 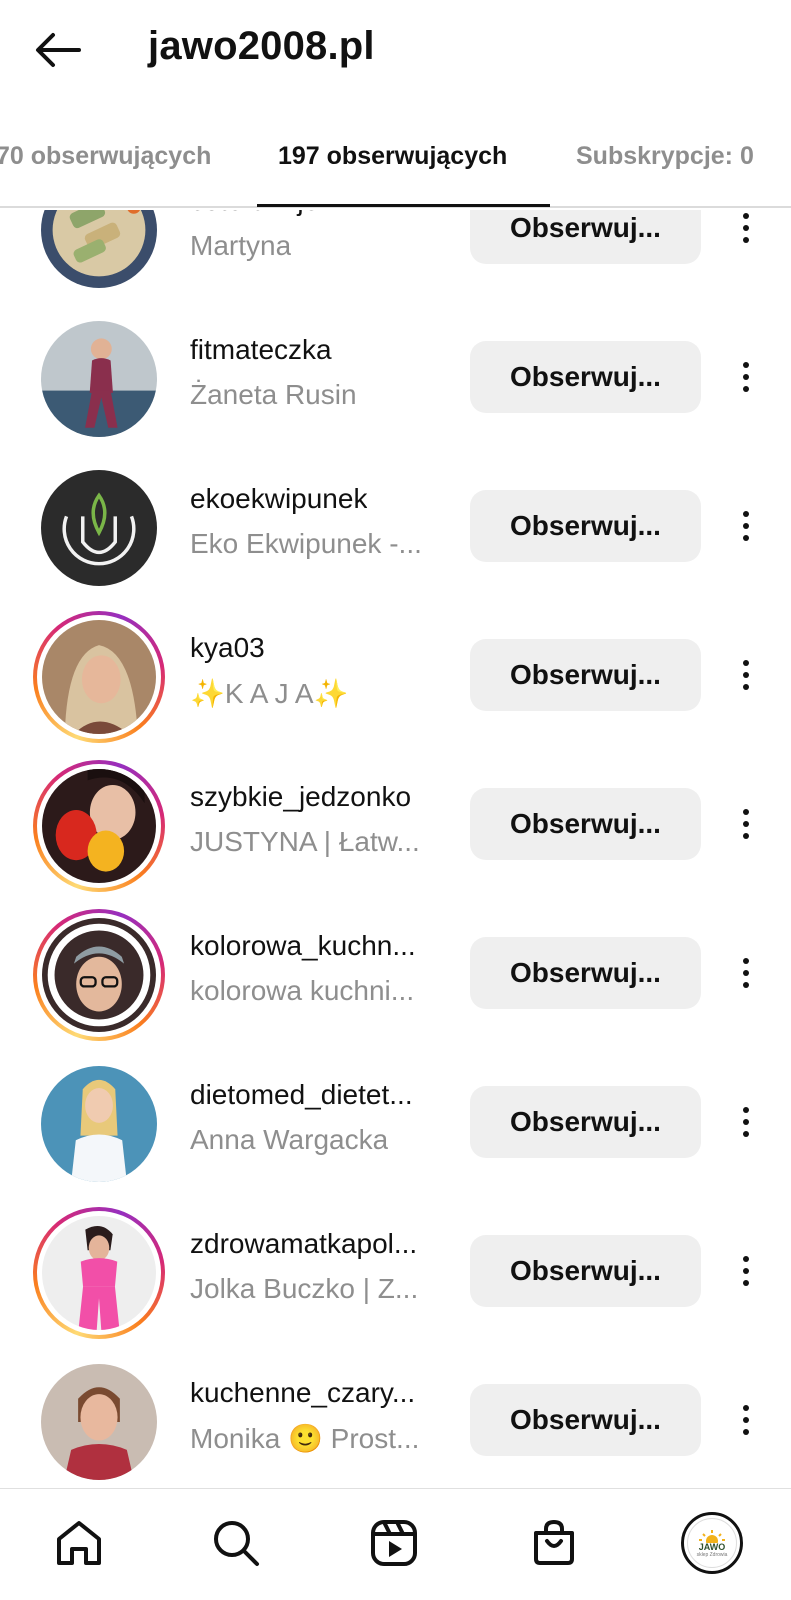 What do you see at coordinates (241, 245) in the screenshot?
I see `full-name: Martyna` at bounding box center [241, 245].